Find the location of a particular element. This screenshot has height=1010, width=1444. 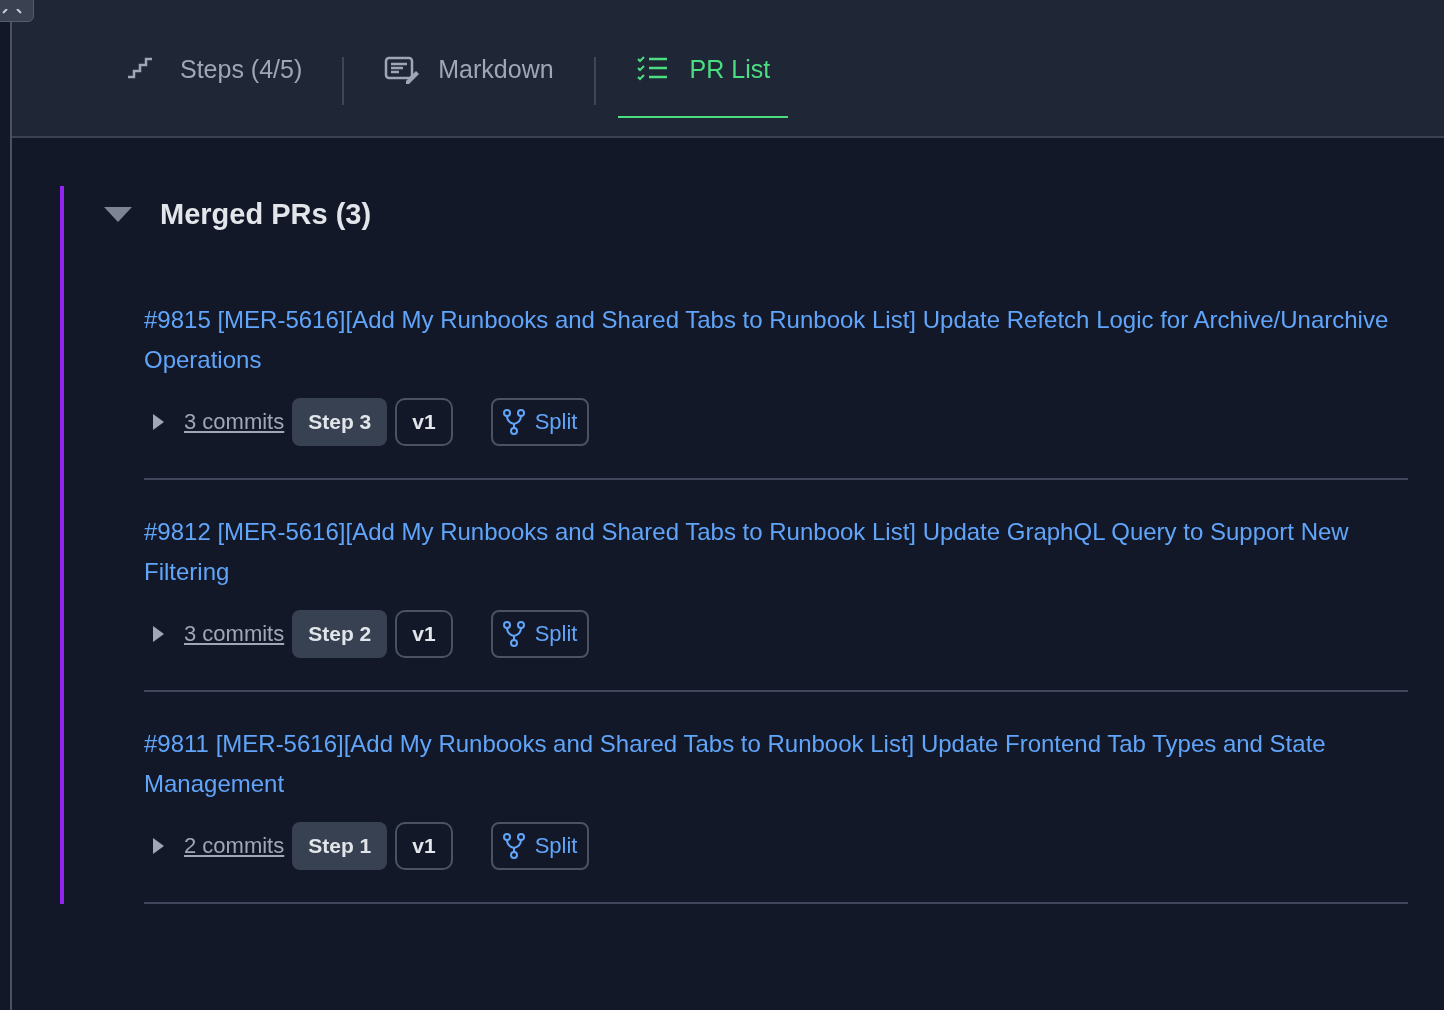

step-badge: Step 1 is located at coordinates (340, 846).